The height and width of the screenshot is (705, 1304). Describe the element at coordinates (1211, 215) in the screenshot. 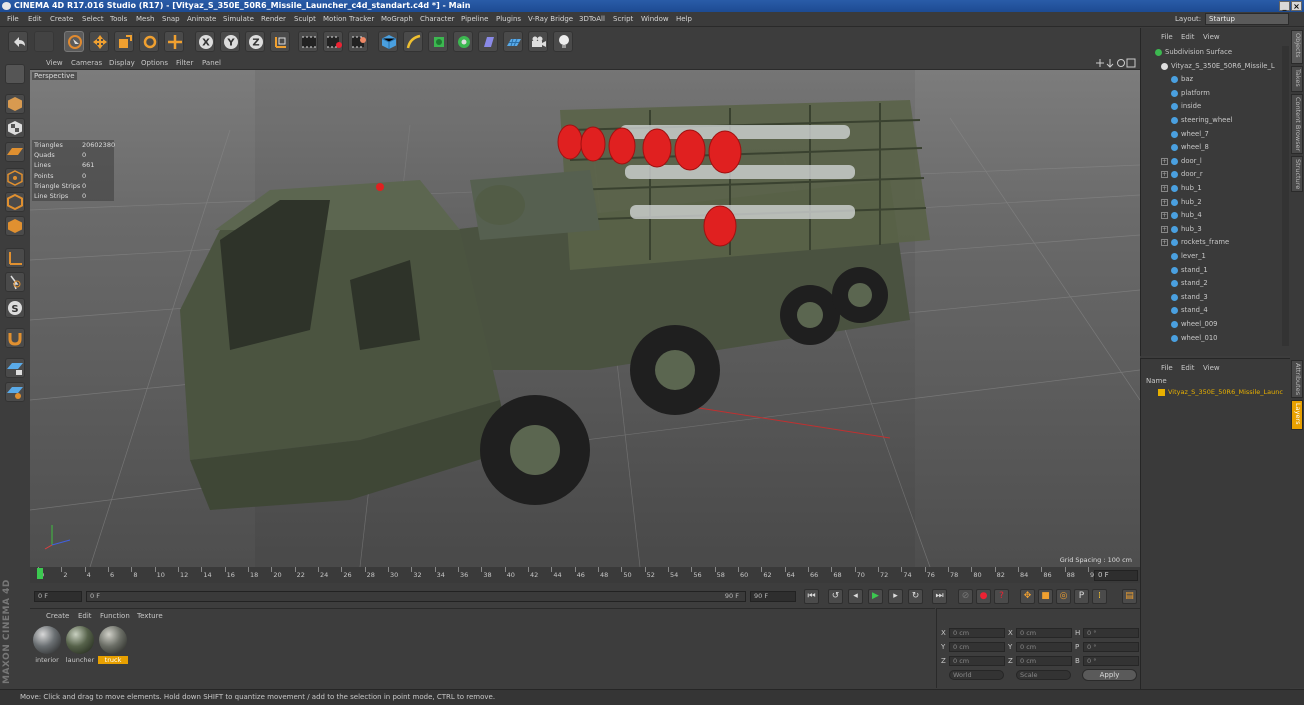

I see `object-row: + hub_4` at that location.